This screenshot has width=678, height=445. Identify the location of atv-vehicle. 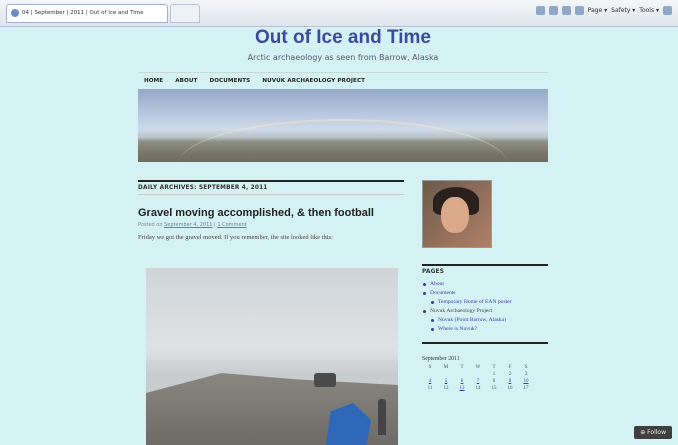
(325, 380).